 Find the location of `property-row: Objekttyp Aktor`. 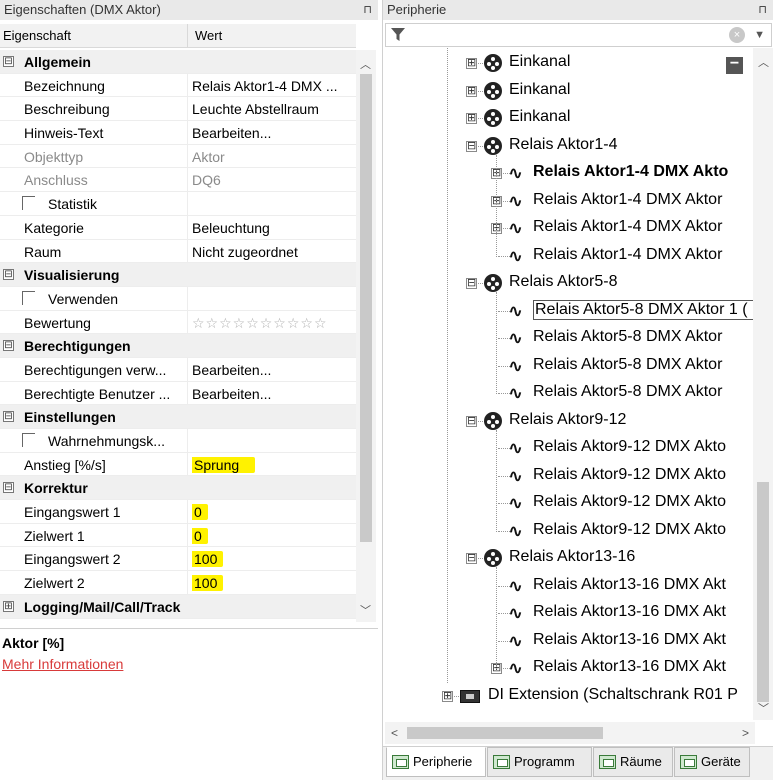

property-row: Objekttyp Aktor is located at coordinates (178, 156).